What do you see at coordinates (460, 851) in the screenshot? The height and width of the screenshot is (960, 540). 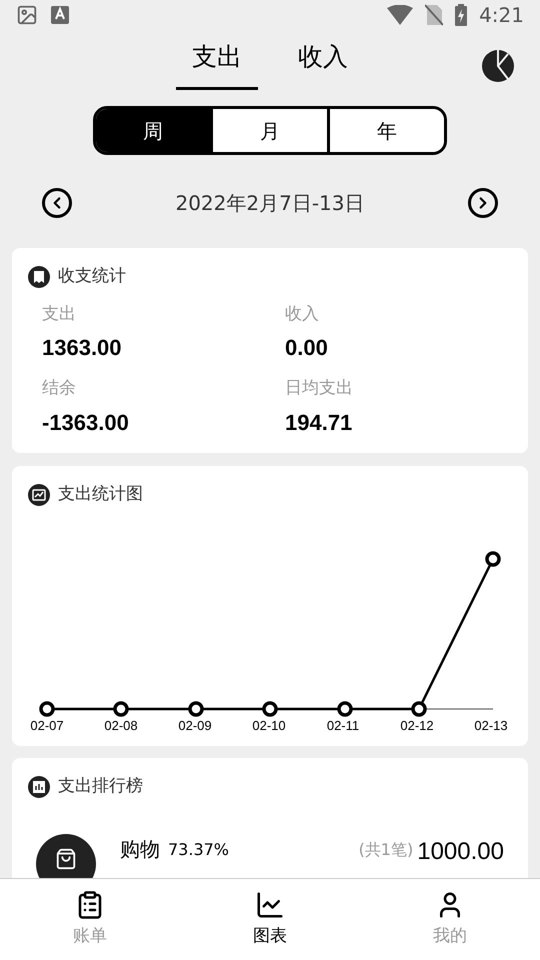 I see `category-amount: 1000.00` at bounding box center [460, 851].